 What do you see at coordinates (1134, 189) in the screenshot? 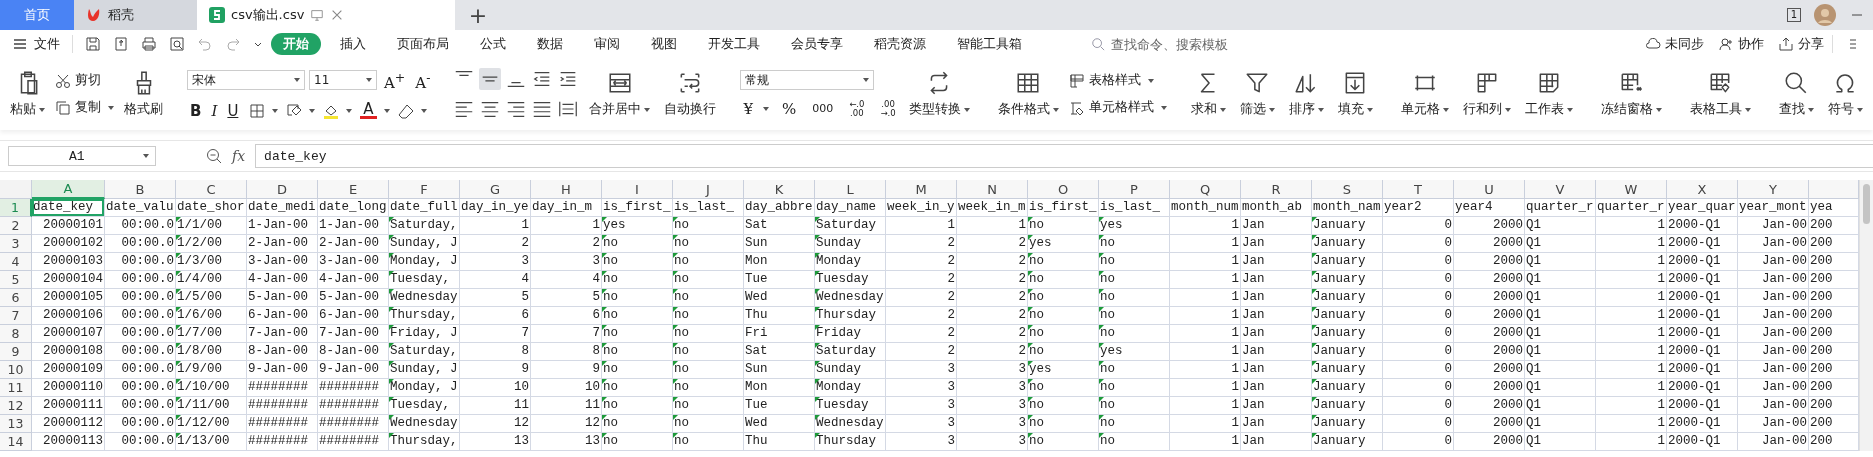
I see `column-header: P` at bounding box center [1134, 189].